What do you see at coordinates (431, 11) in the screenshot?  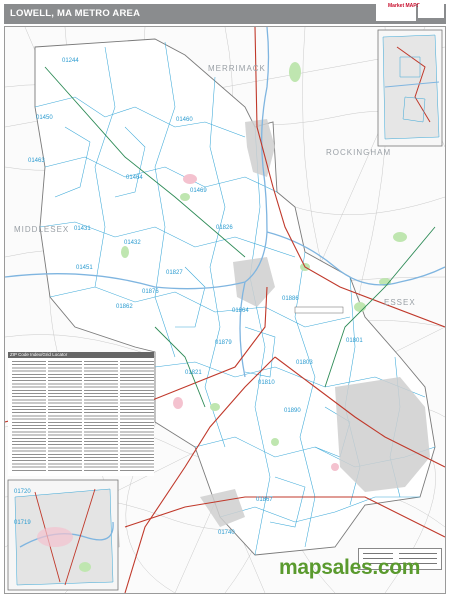 I see `scale-bar` at bounding box center [431, 11].